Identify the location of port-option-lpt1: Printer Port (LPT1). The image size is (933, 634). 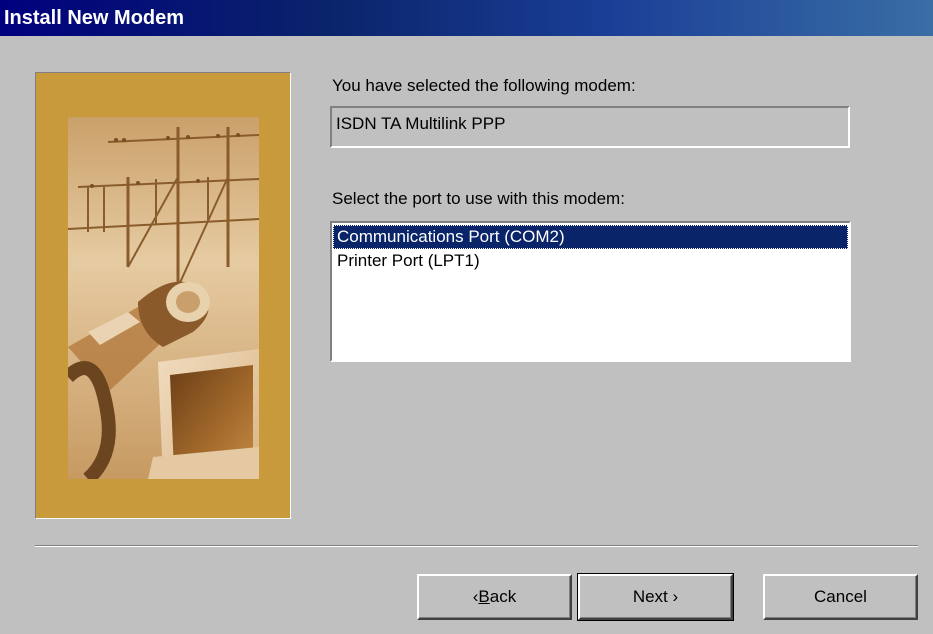
(590, 261).